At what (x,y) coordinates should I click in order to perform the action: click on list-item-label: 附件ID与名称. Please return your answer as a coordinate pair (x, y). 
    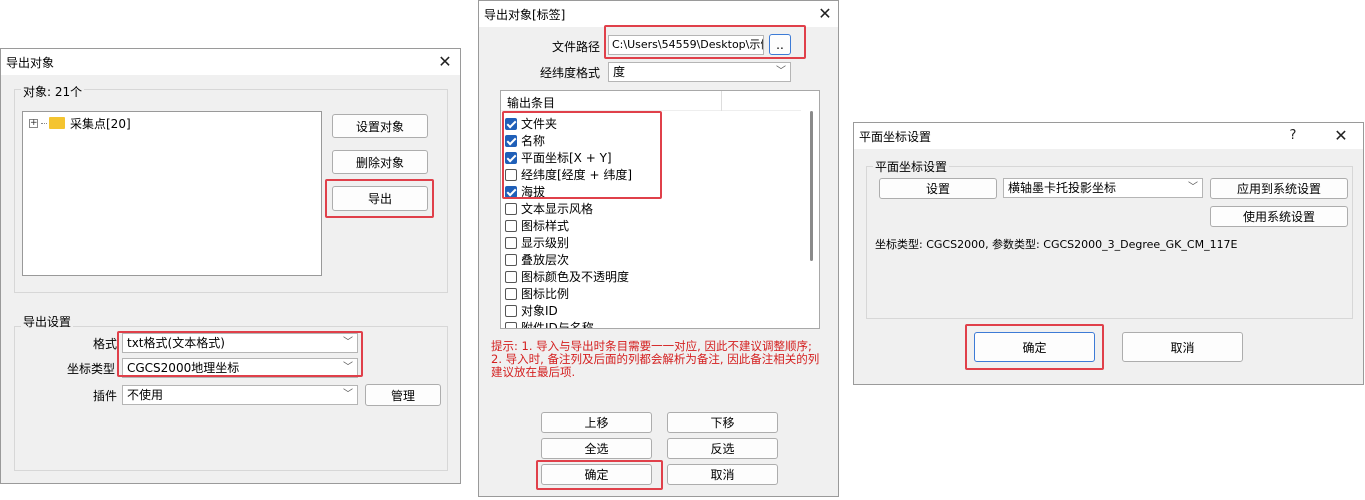
    Looking at the image, I should click on (557, 325).